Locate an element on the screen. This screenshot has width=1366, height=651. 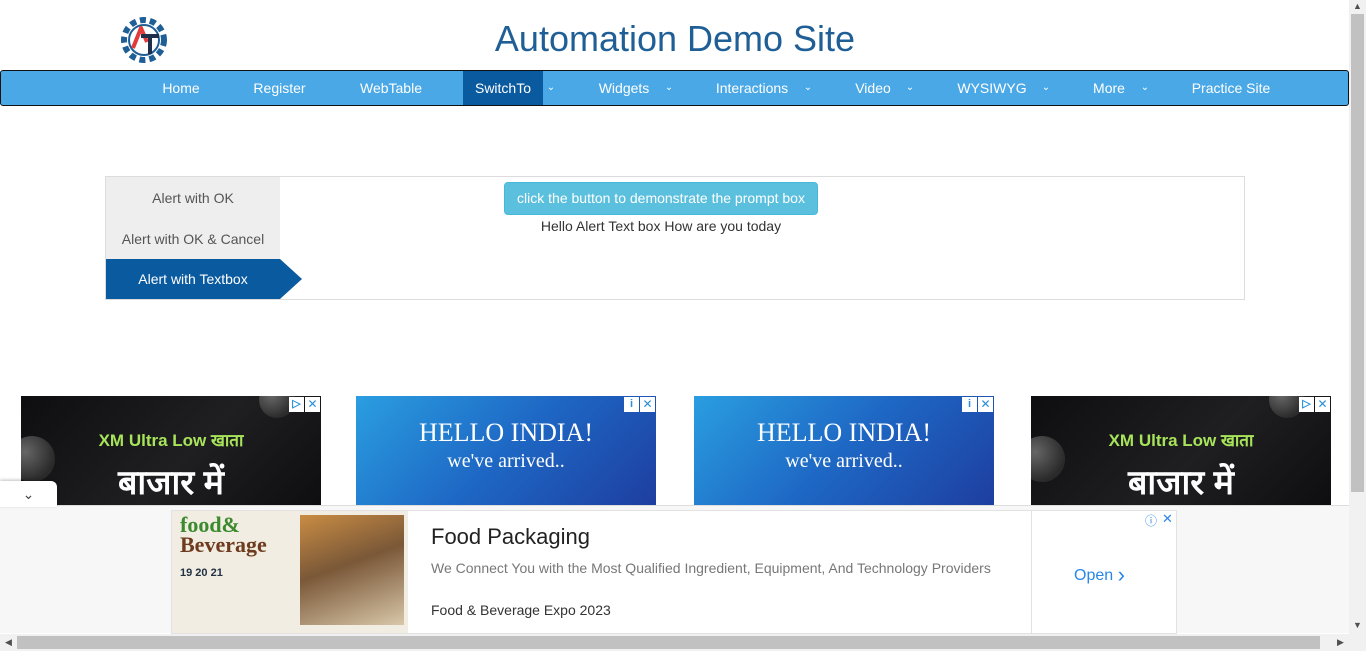
wysiwyg-chevron-down-icon: ⌄ is located at coordinates (1046, 88).